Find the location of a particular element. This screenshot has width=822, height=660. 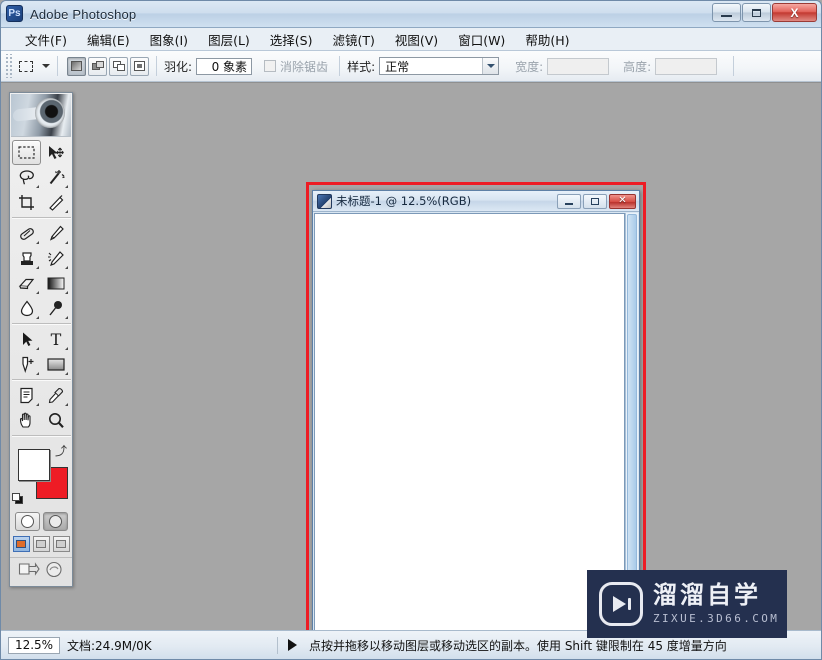

toolbox-tool-grid: T is located at coordinates (41, 289).